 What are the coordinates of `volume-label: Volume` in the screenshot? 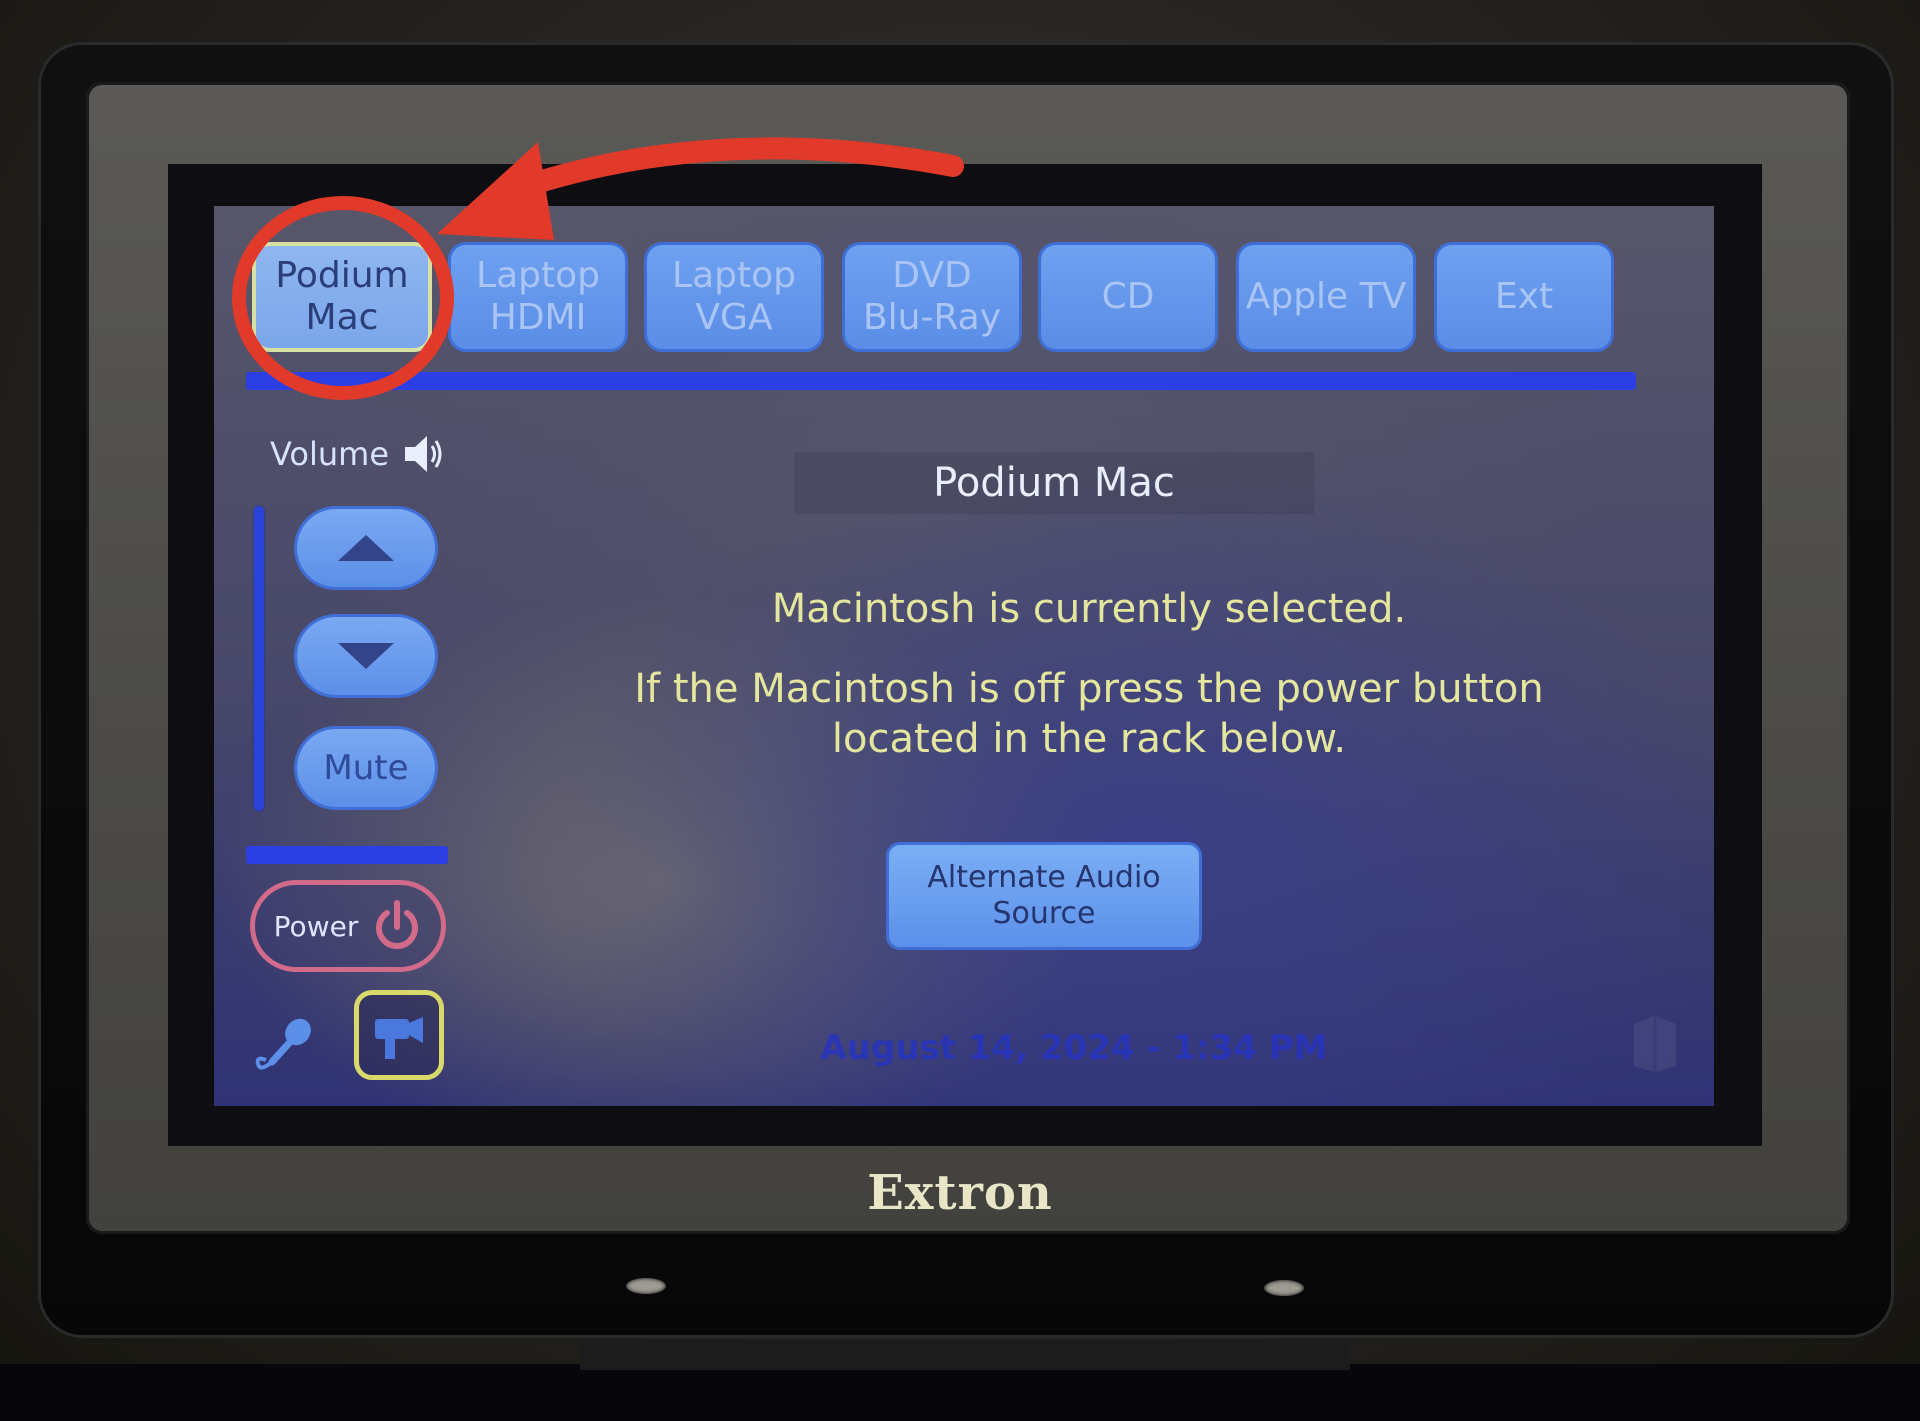 It's located at (330, 454).